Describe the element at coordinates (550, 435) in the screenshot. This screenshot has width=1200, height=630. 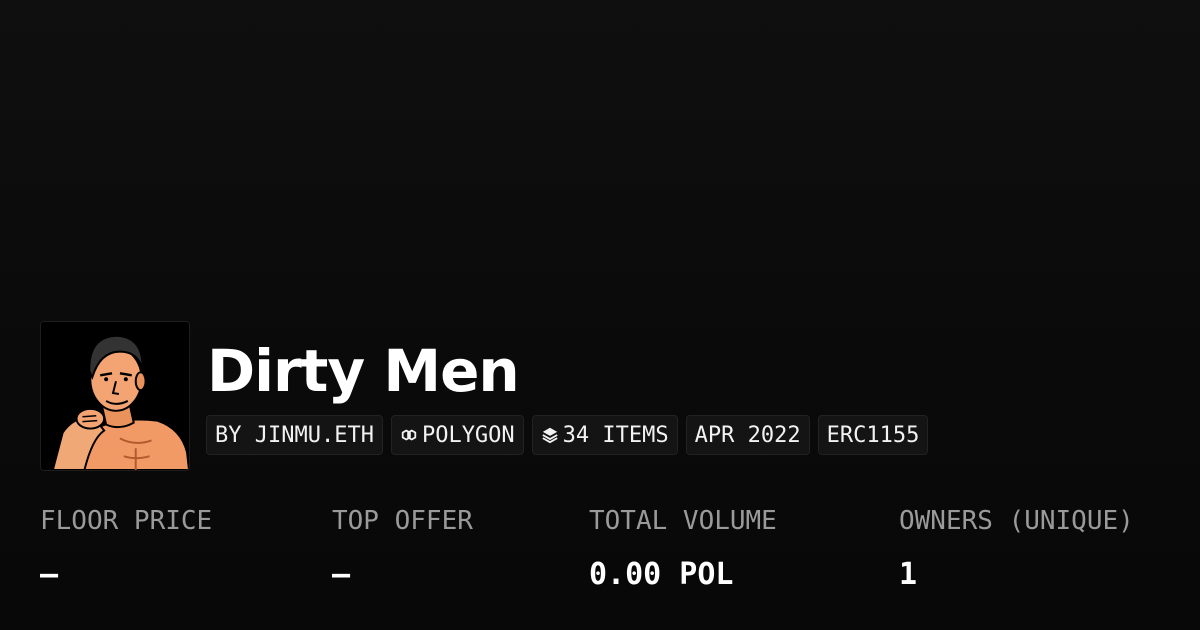
I see `layers-icon` at that location.